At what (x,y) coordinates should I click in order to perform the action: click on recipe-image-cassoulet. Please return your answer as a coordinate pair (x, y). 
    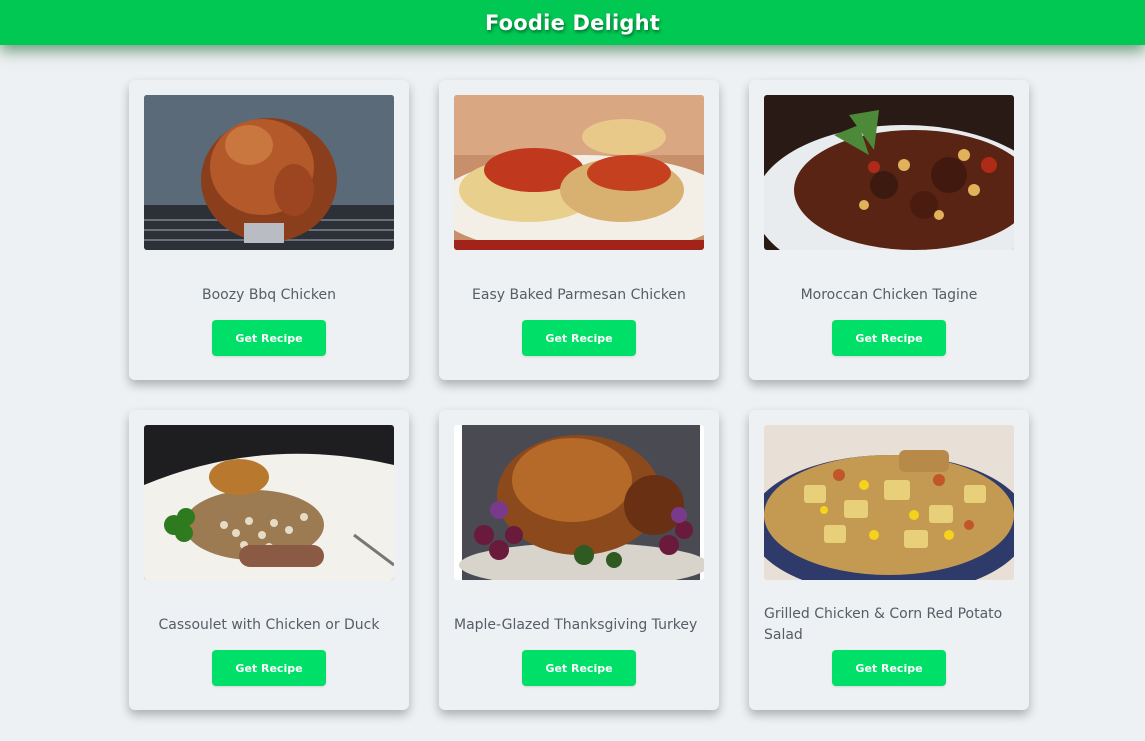
    Looking at the image, I should click on (269, 502).